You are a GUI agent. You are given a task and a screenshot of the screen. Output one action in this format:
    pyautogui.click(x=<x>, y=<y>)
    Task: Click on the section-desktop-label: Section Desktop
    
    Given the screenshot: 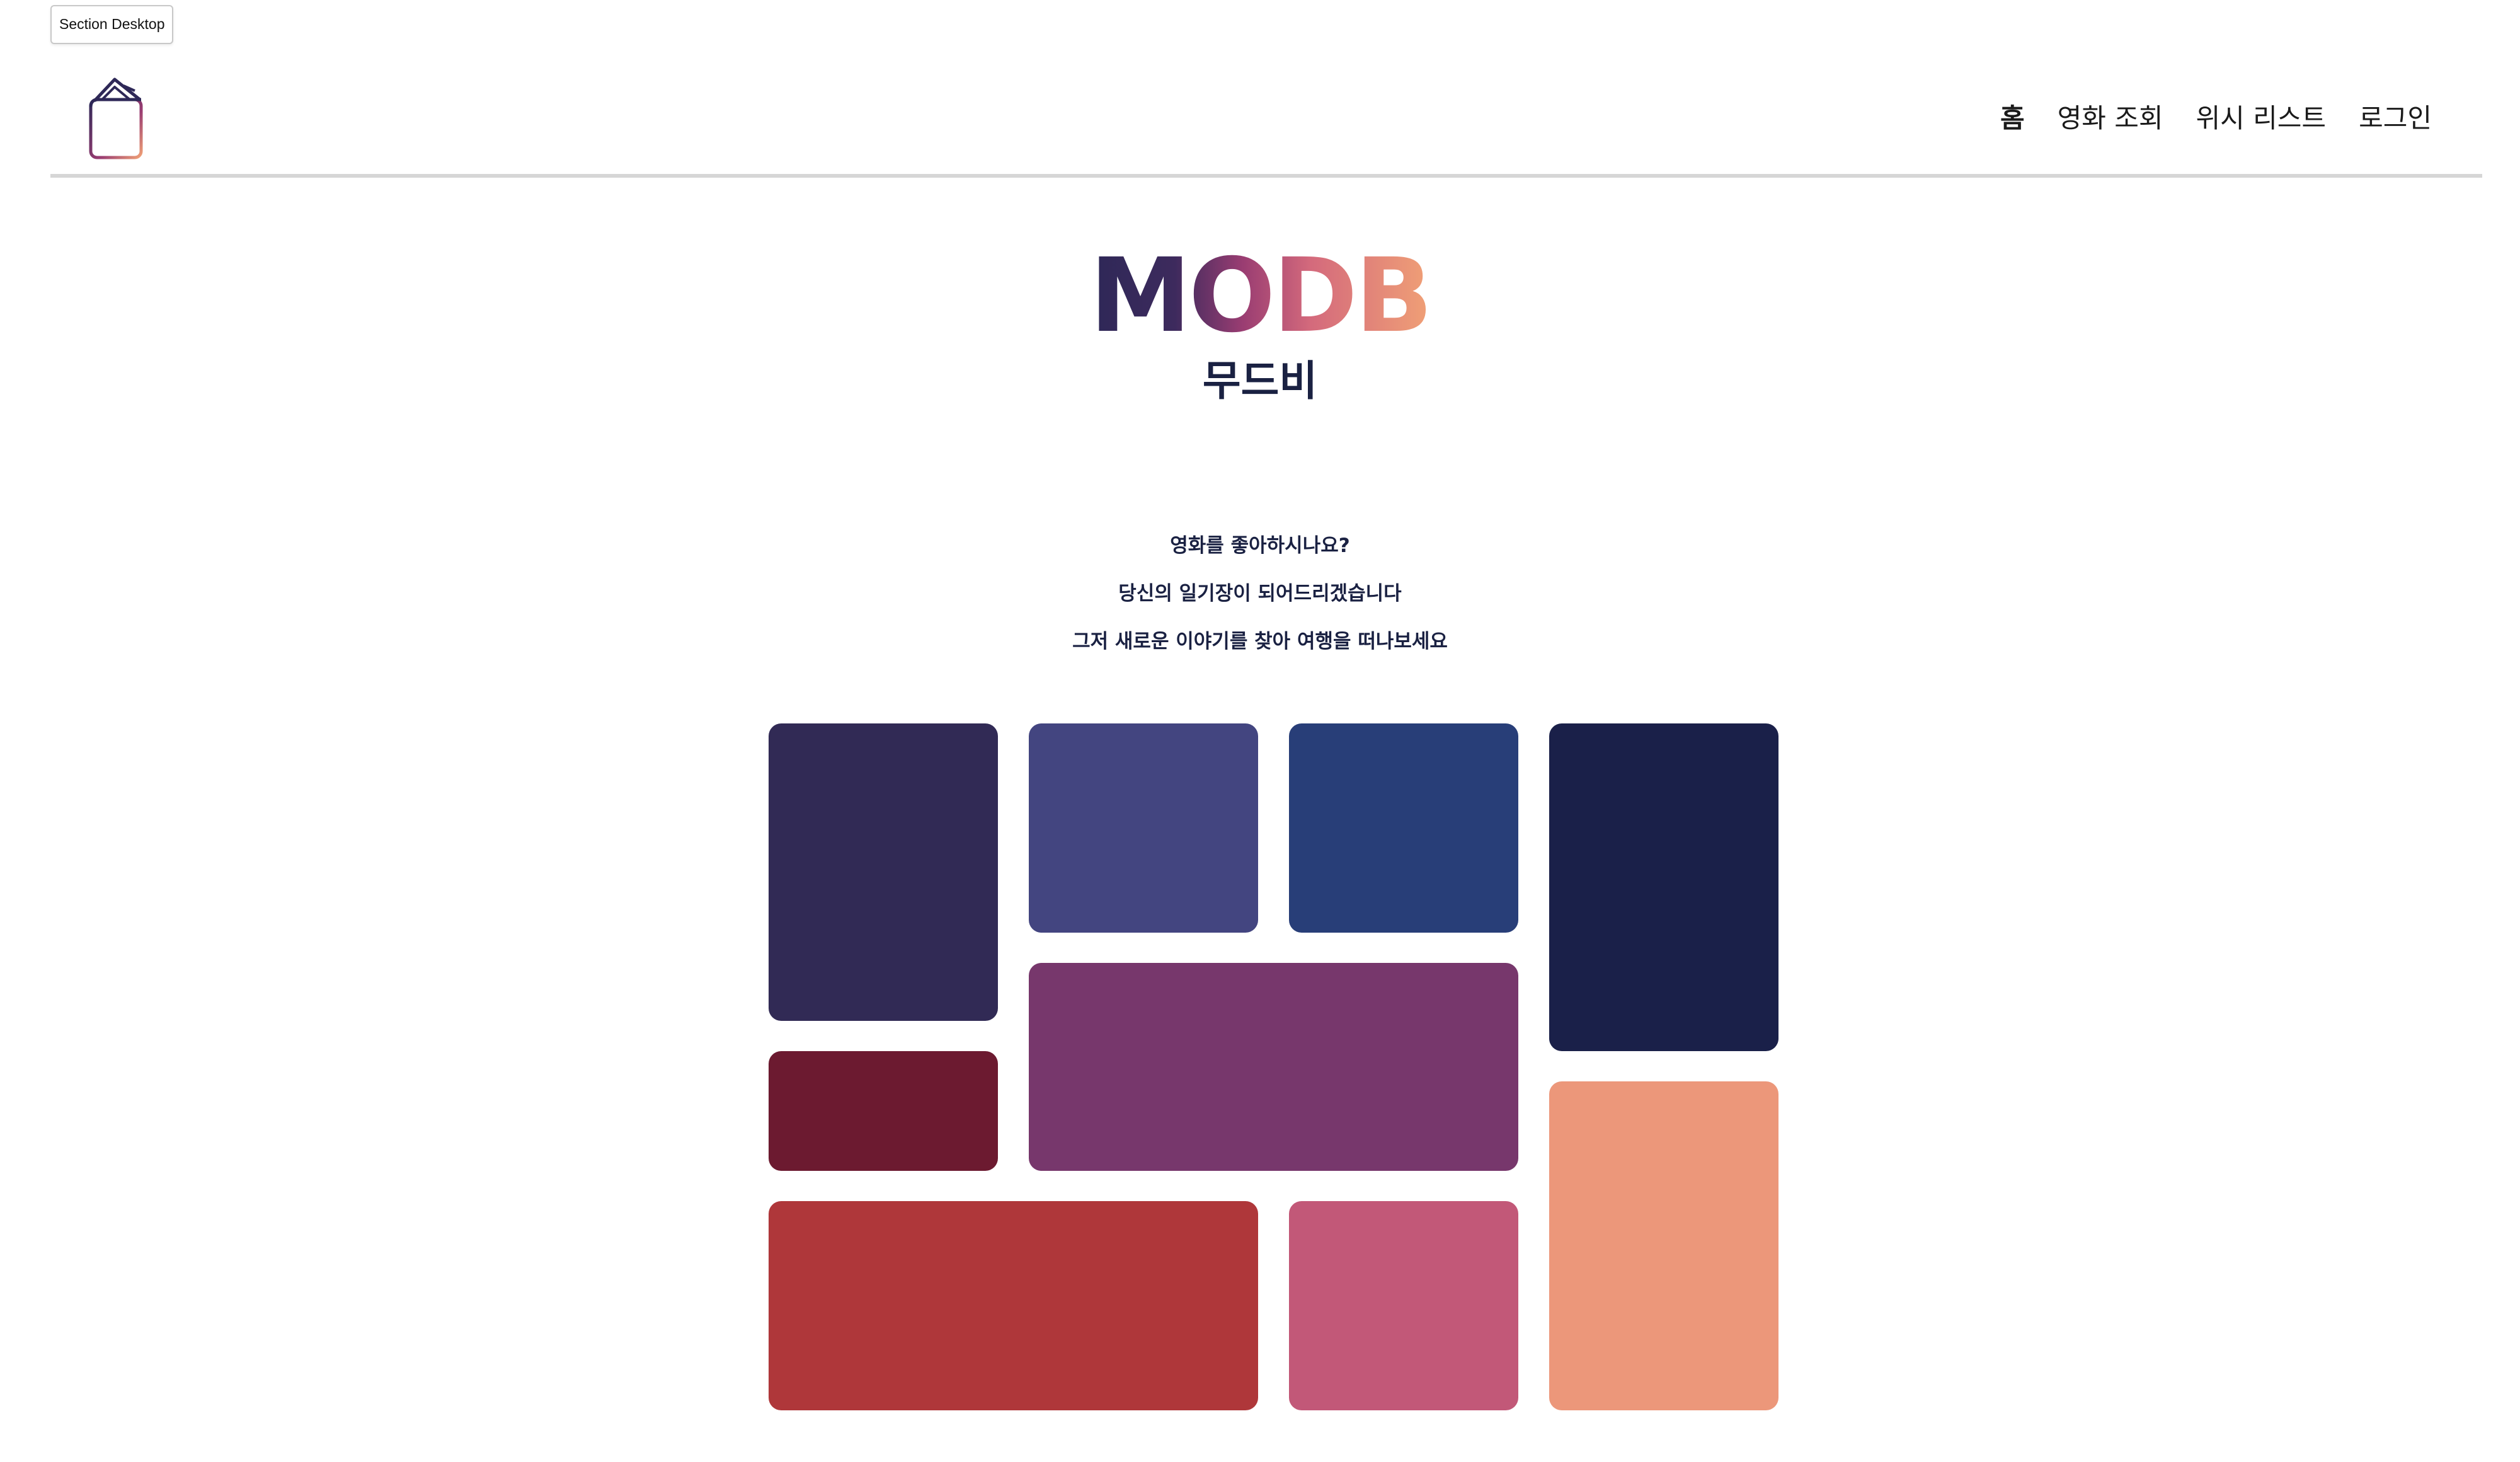 What is the action you would take?
    pyautogui.click(x=112, y=24)
    